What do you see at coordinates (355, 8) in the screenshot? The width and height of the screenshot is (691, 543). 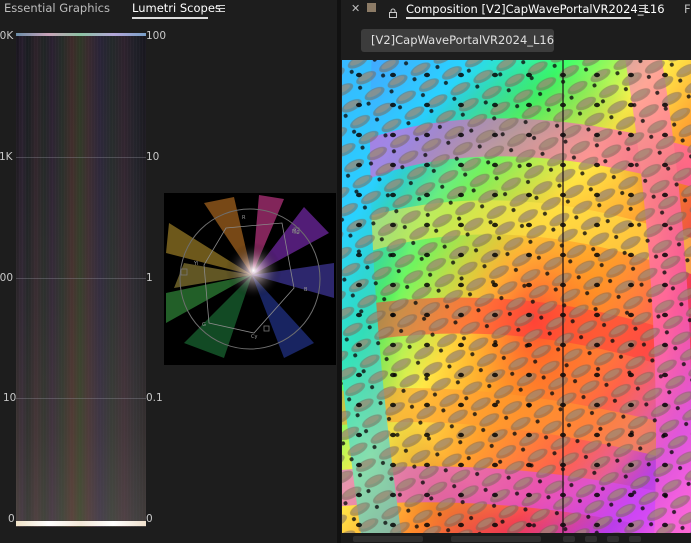 I see `close-tab-icon: ✕` at bounding box center [355, 8].